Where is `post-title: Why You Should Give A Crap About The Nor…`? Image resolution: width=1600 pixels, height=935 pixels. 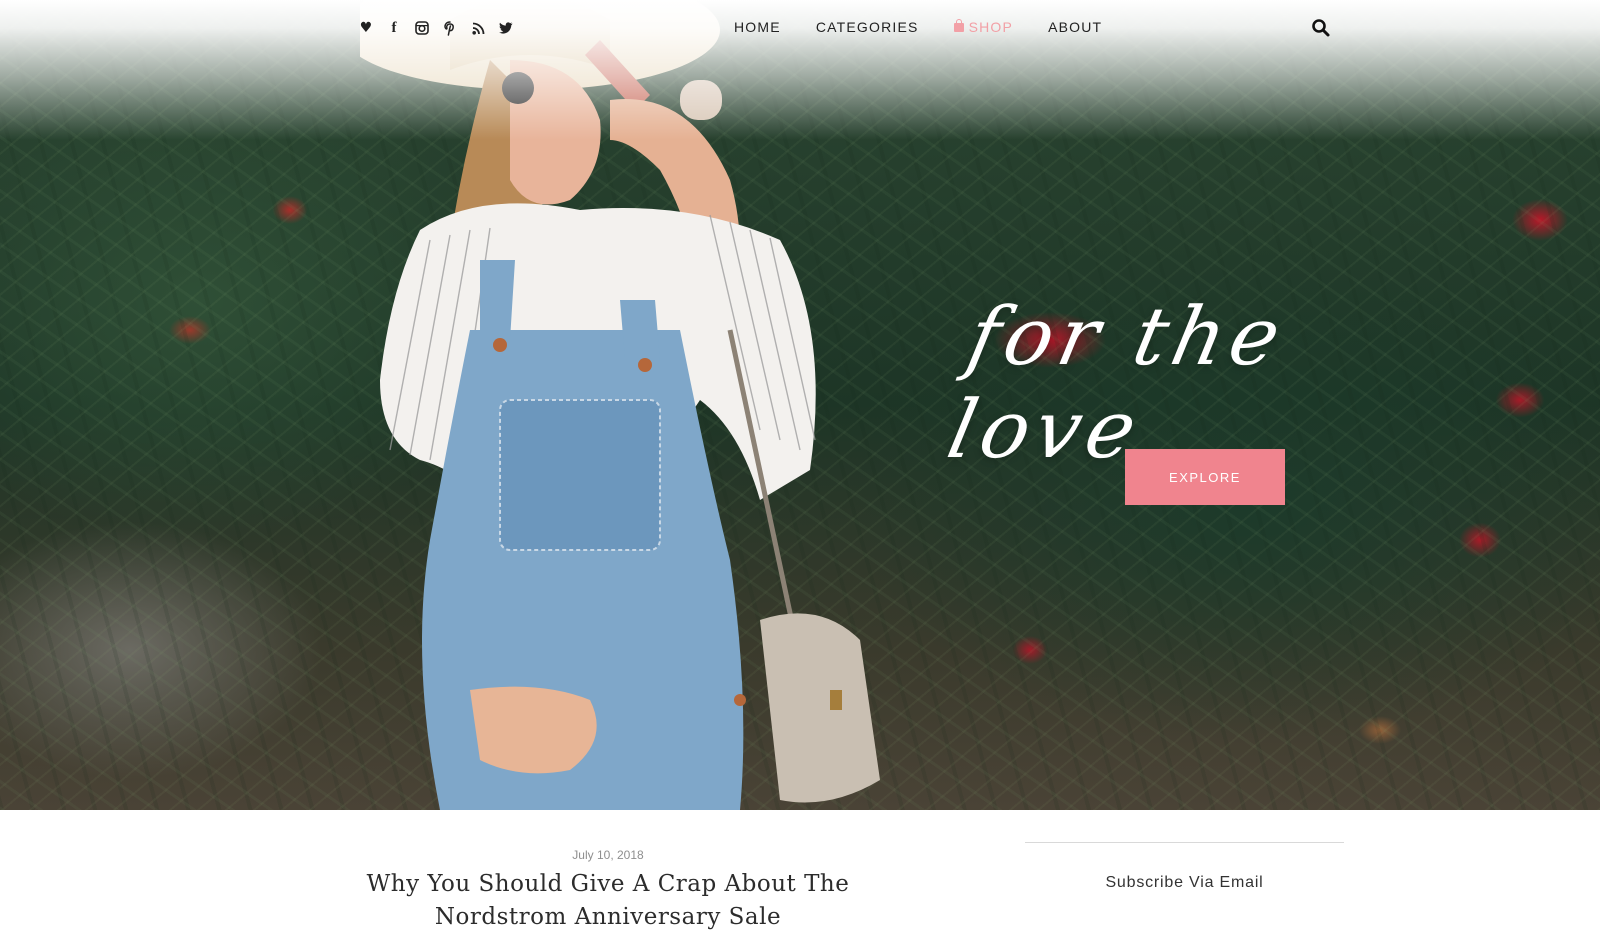 post-title: Why You Should Give A Crap About The Nor… is located at coordinates (608, 901).